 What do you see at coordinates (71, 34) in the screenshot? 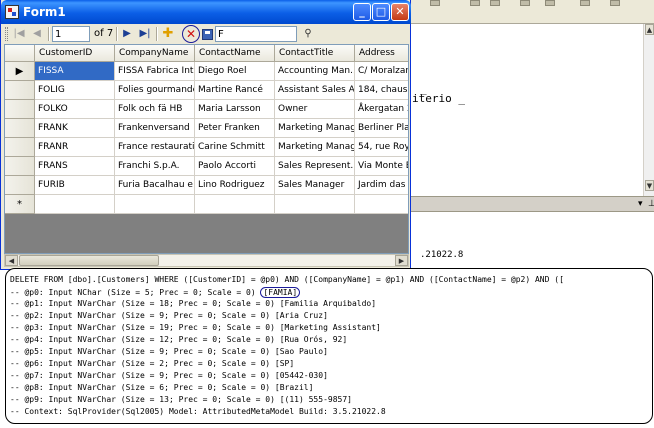
I see `position-input` at bounding box center [71, 34].